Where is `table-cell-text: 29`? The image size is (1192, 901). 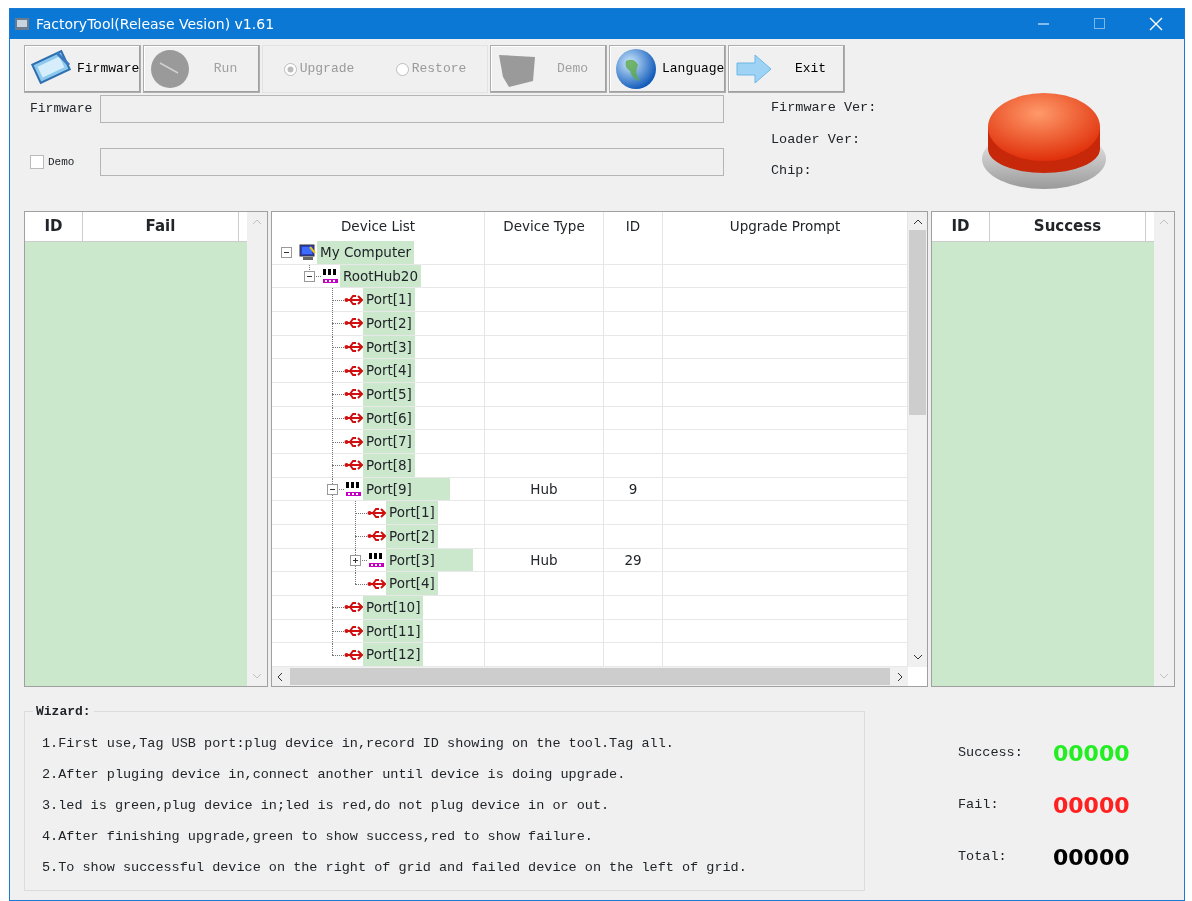 table-cell-text: 29 is located at coordinates (633, 560).